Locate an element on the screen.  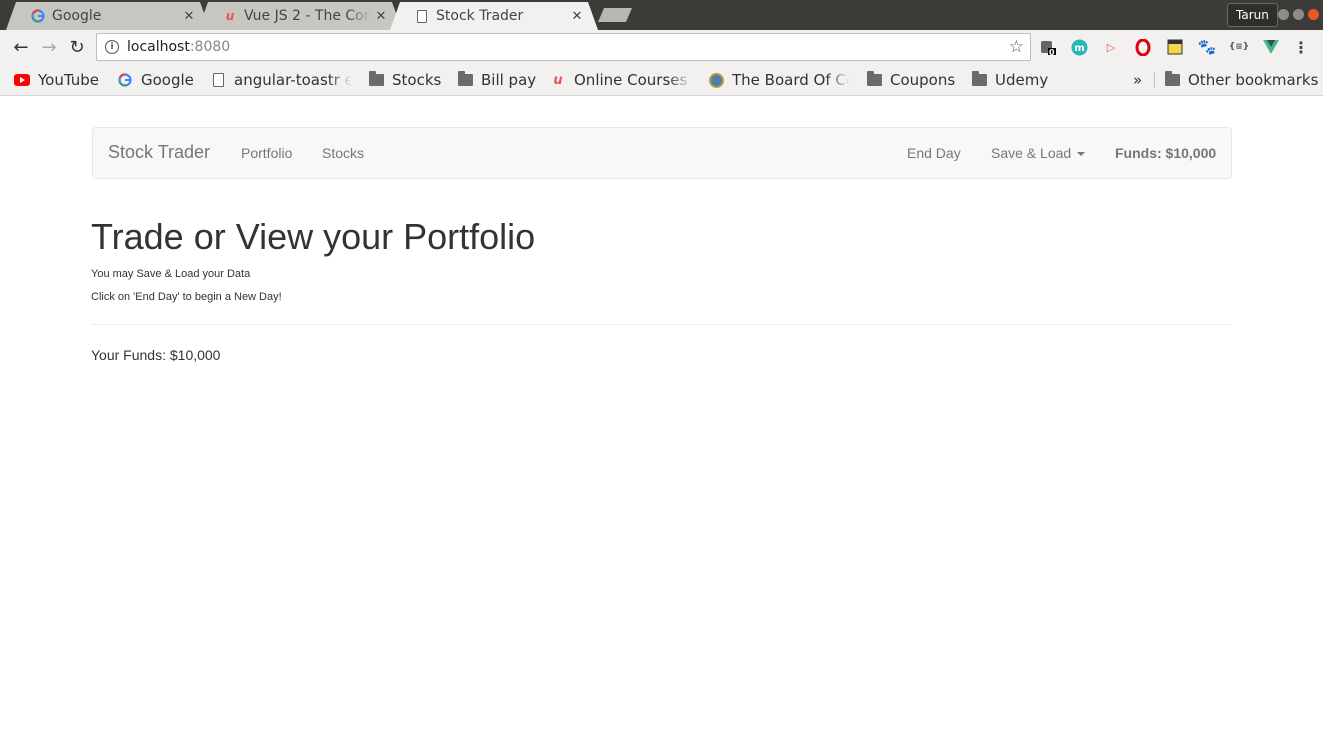
save-load-label: Save & Load is located at coordinates (1031, 153).